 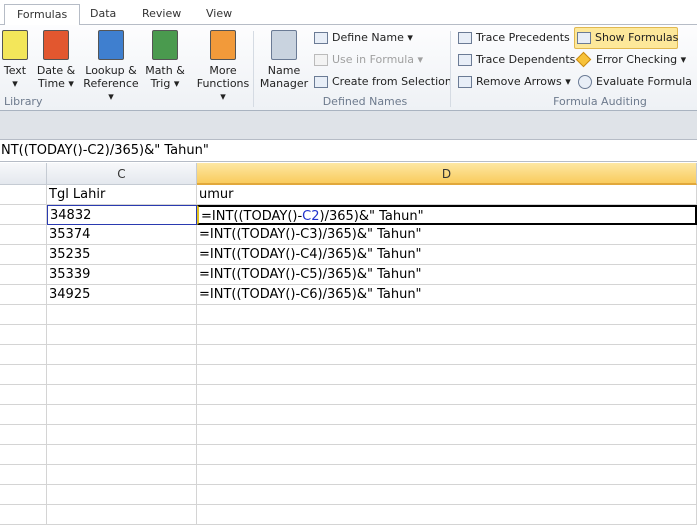 I want to click on label: Show Formulas, so click(x=637, y=37).